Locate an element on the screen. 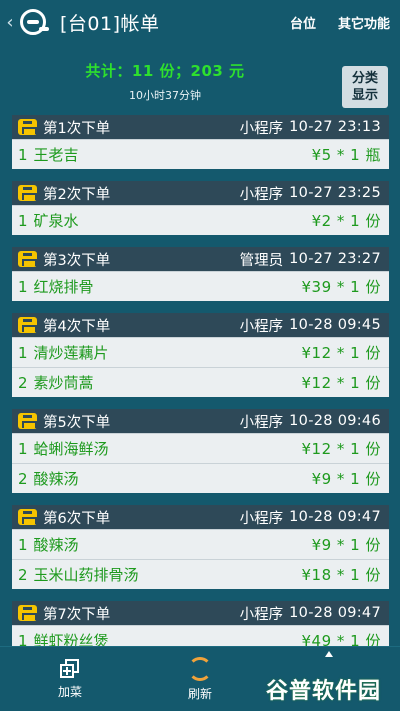 This screenshot has width=400, height=711. table-position-button: 台位 is located at coordinates (303, 22).